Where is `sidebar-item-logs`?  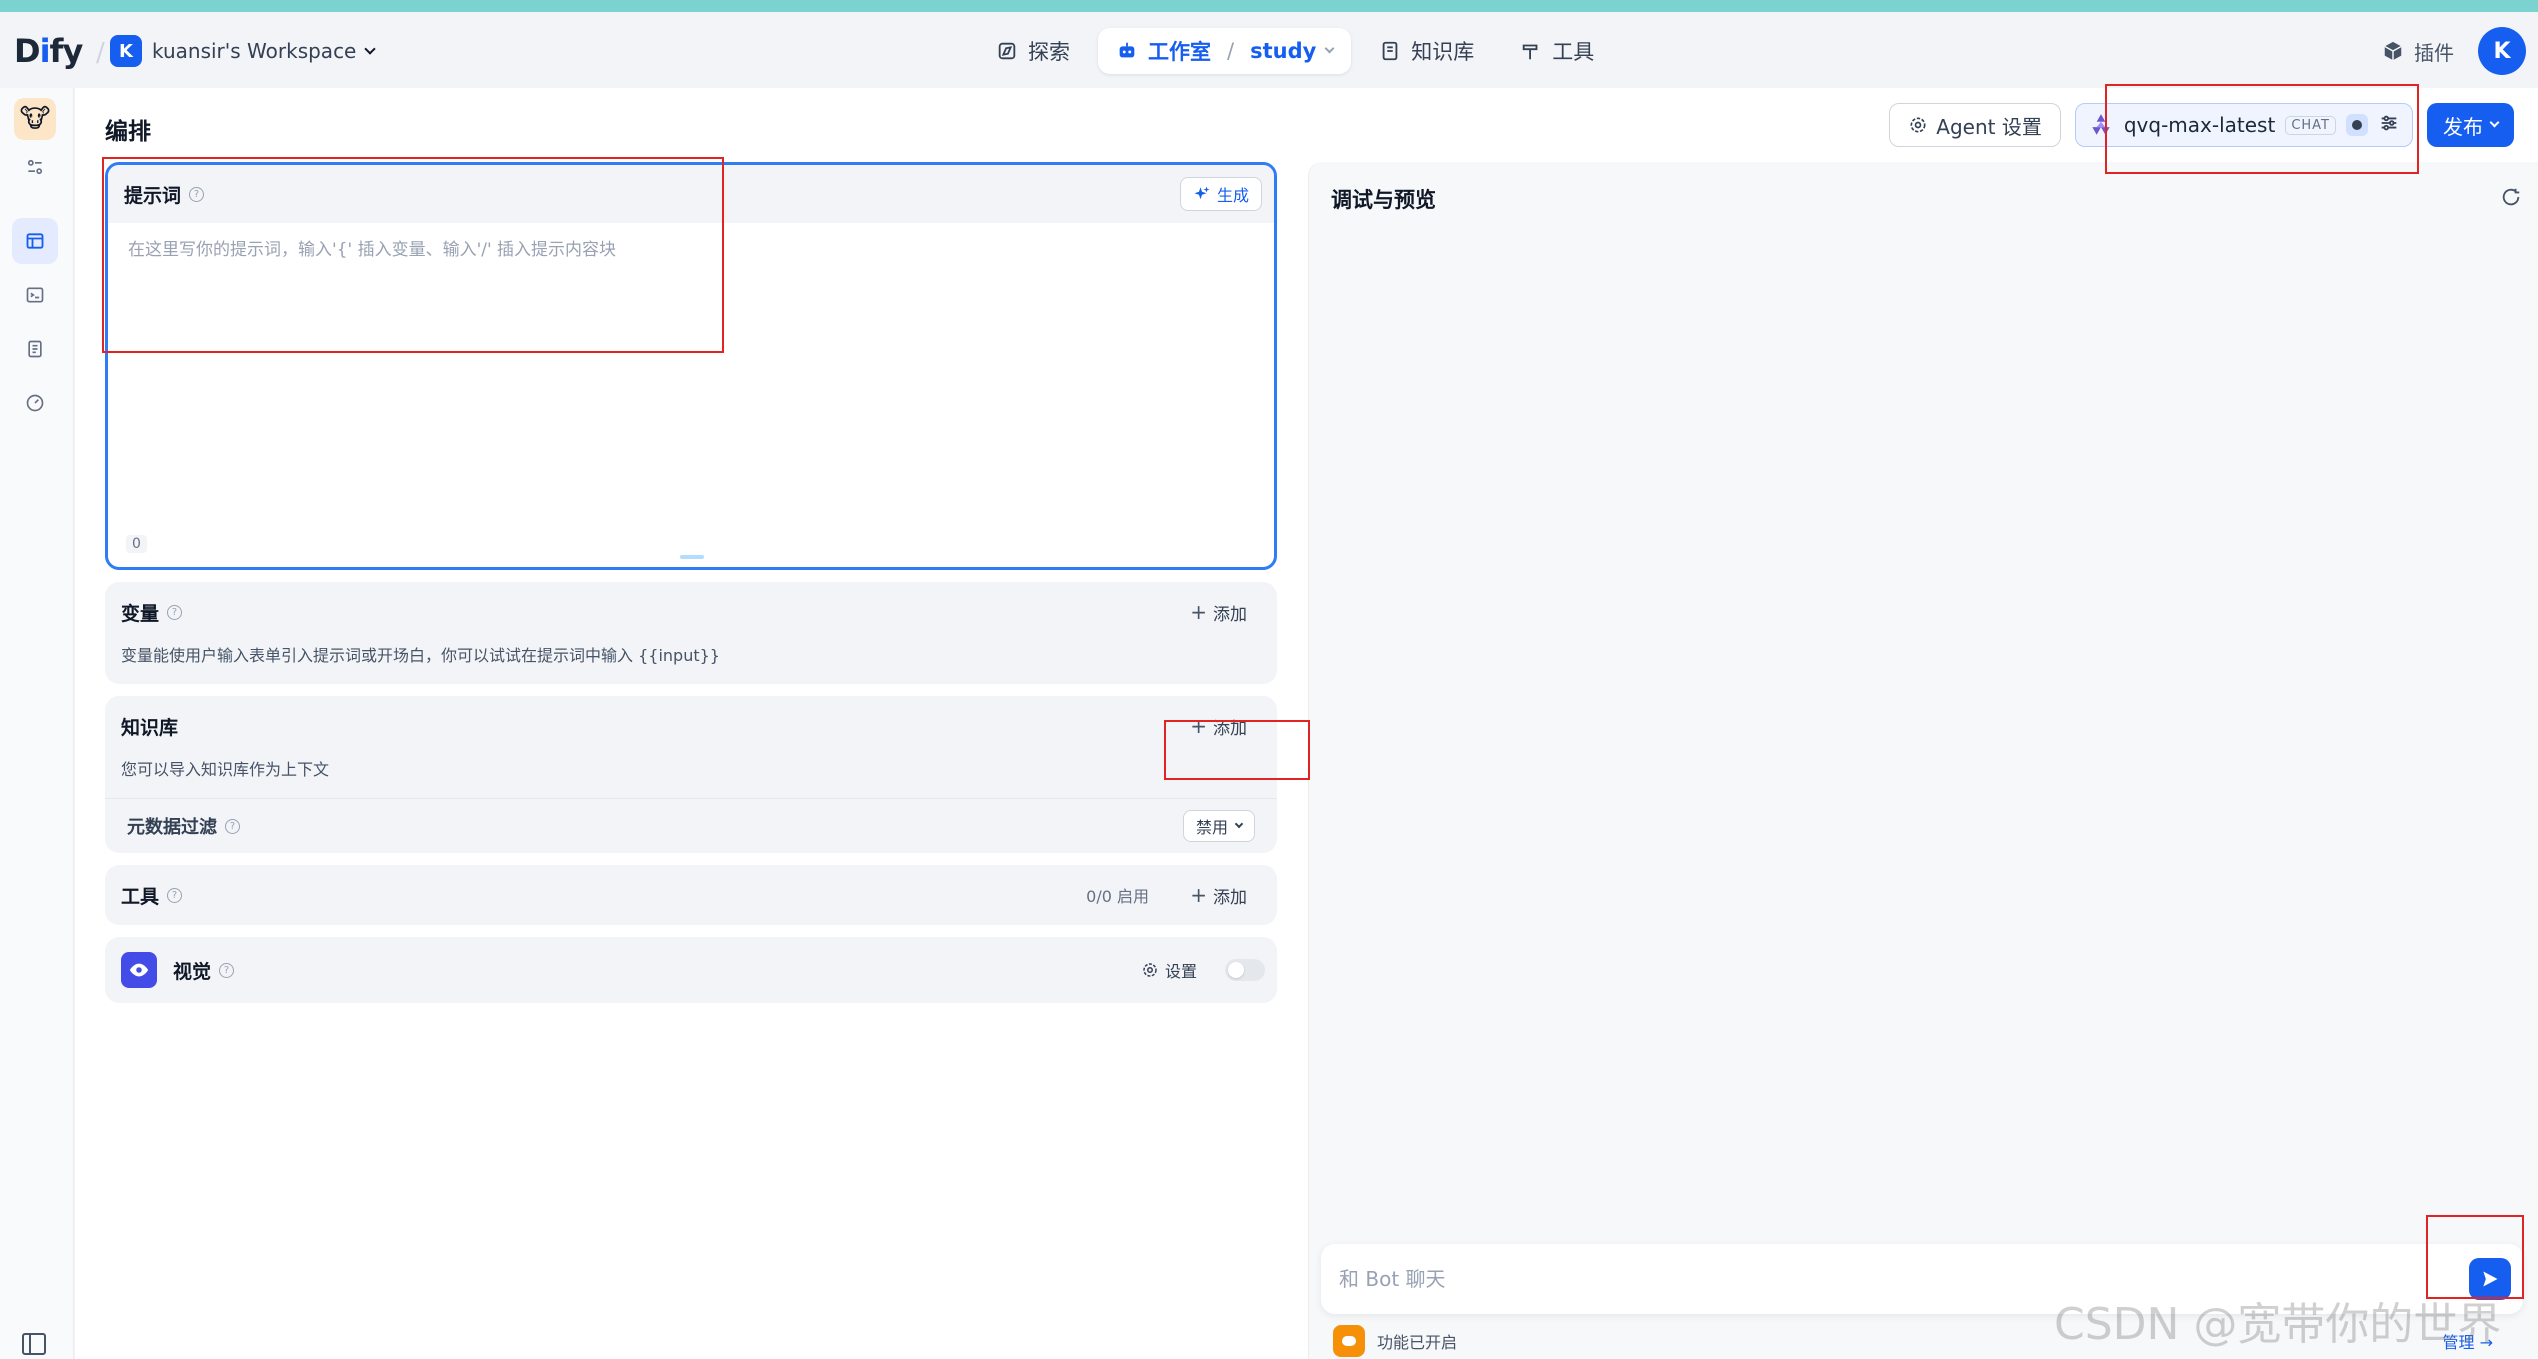
sidebar-item-logs is located at coordinates (35, 349).